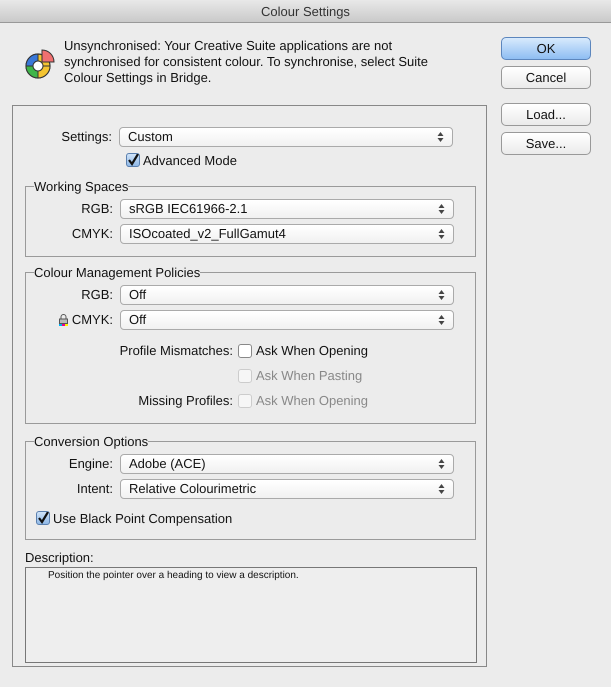  Describe the element at coordinates (91, 441) in the screenshot. I see `group-title: Conversion Options` at that location.